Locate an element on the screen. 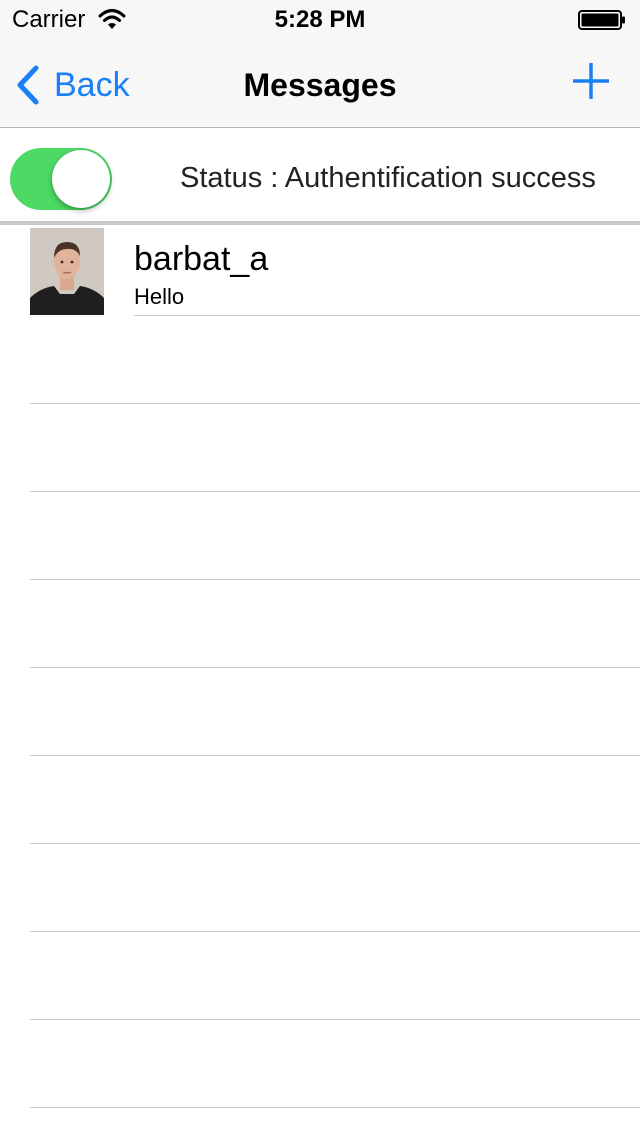 The width and height of the screenshot is (640, 1136). page-title: Messages is located at coordinates (320, 85).